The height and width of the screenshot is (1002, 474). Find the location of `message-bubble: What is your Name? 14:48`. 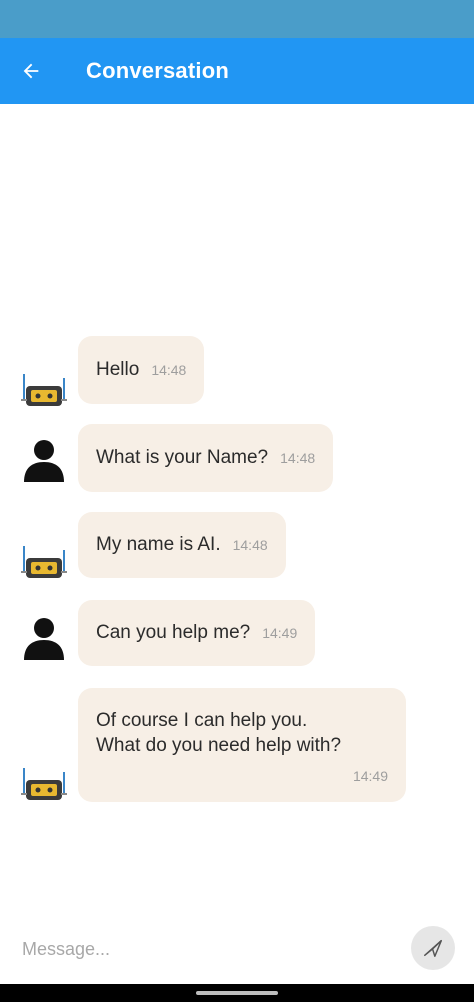

message-bubble: What is your Name? 14:48 is located at coordinates (206, 458).